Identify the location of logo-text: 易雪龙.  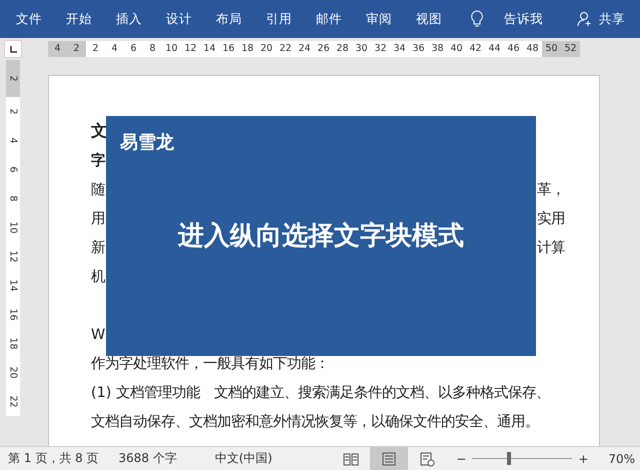
(147, 142).